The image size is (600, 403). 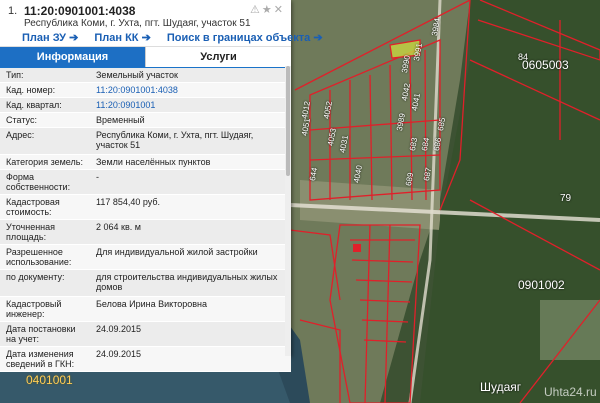 I want to click on map-label-quarter: 0901002, so click(x=541, y=285).